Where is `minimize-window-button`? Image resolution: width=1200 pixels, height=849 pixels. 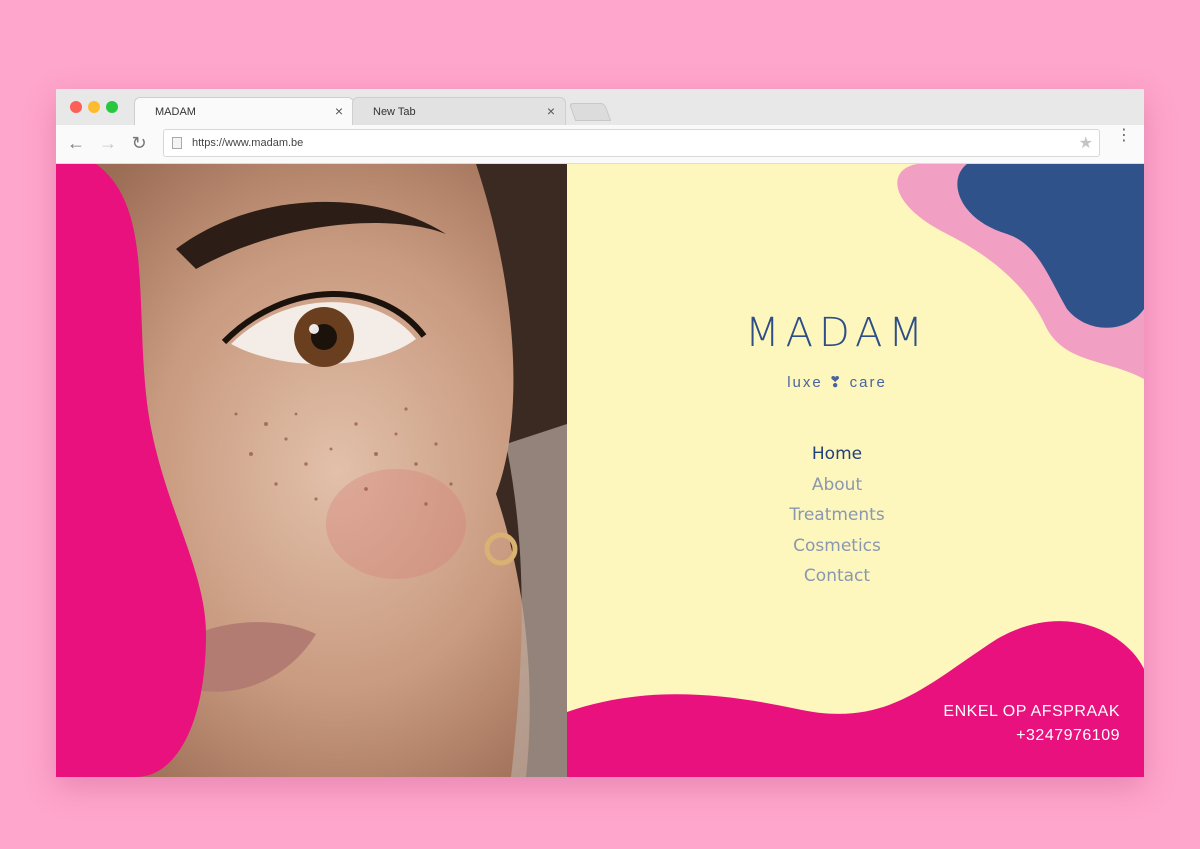
minimize-window-button is located at coordinates (94, 107).